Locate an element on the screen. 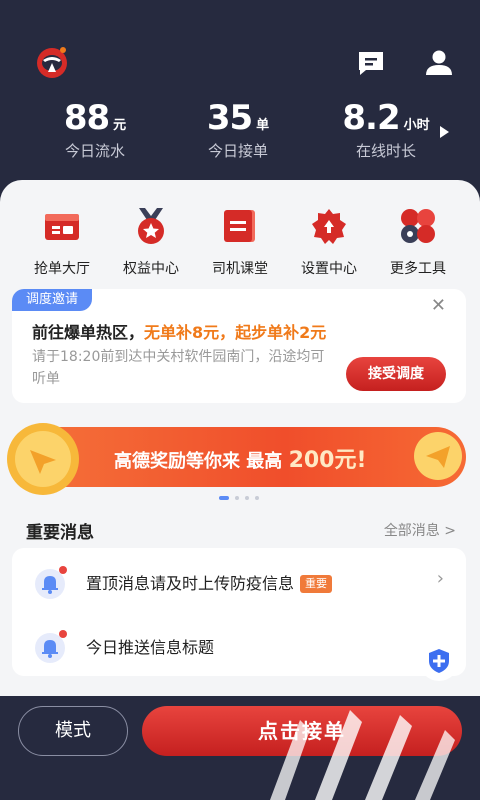 Image resolution: width=480 pixels, height=800 pixels. play-arrow-icon is located at coordinates (444, 132).